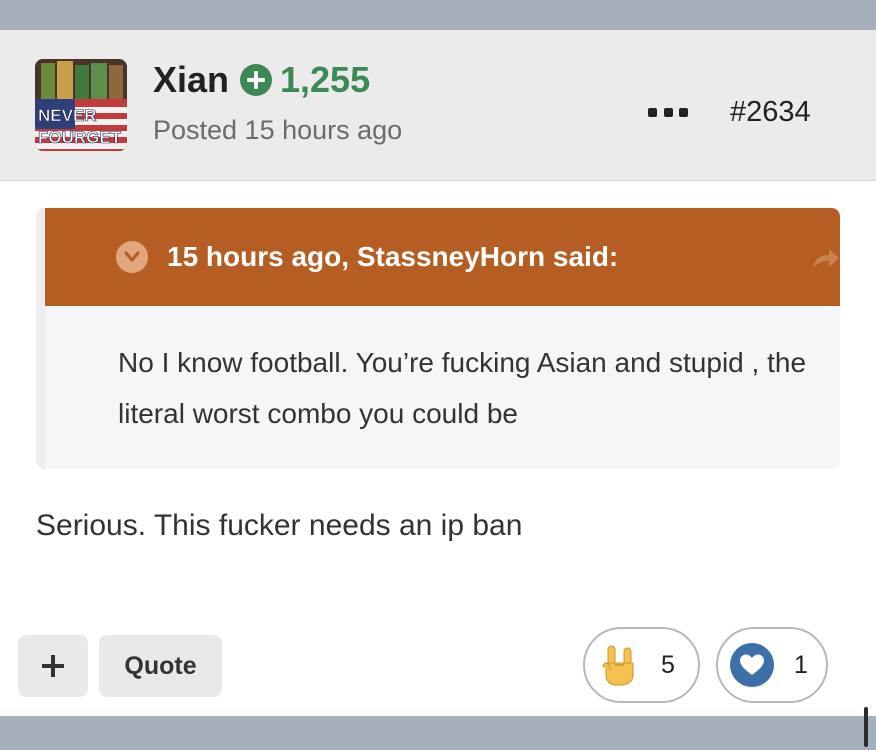 The width and height of the screenshot is (876, 750). Describe the element at coordinates (256, 80) in the screenshot. I see `plus-circle-icon` at that location.